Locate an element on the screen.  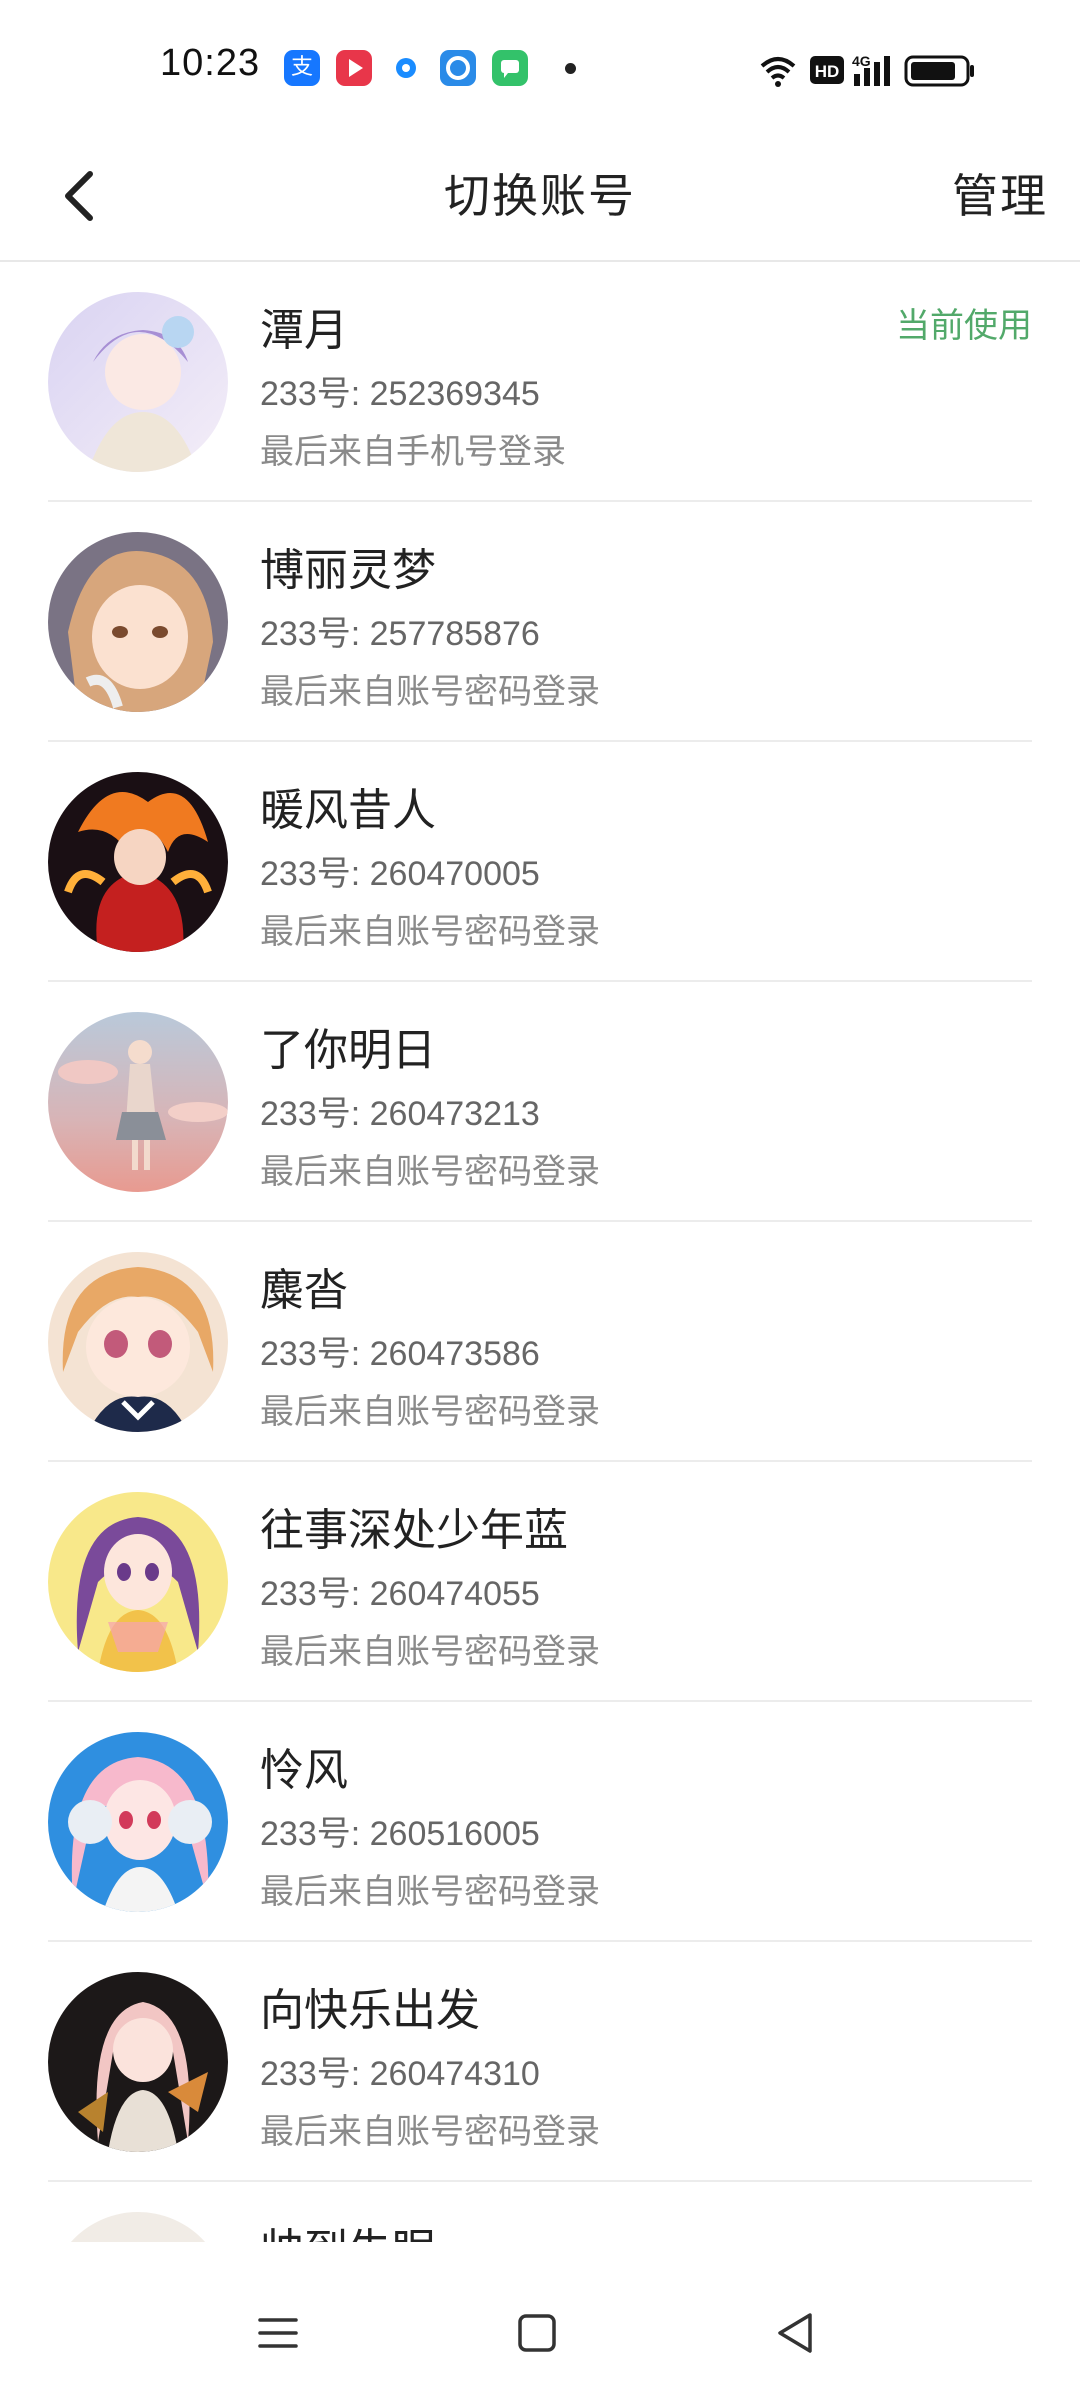
account-name: 麋沓 is located at coordinates (304, 1290).